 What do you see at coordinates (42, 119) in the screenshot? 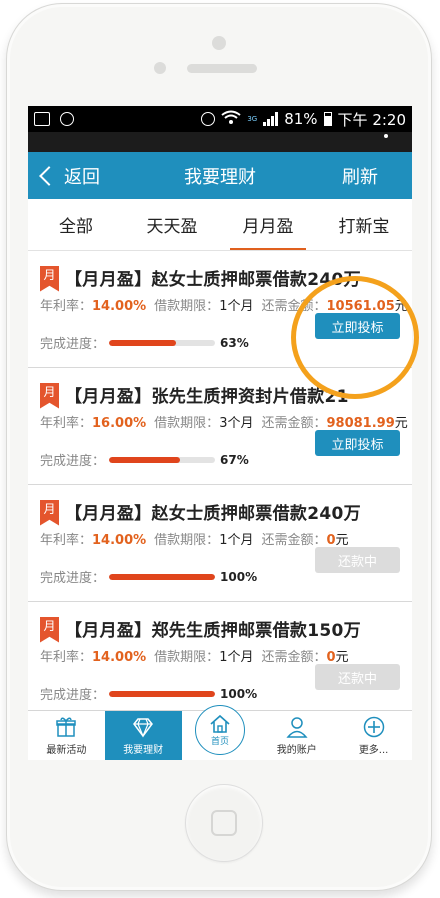
I see `image-notification-icon` at bounding box center [42, 119].